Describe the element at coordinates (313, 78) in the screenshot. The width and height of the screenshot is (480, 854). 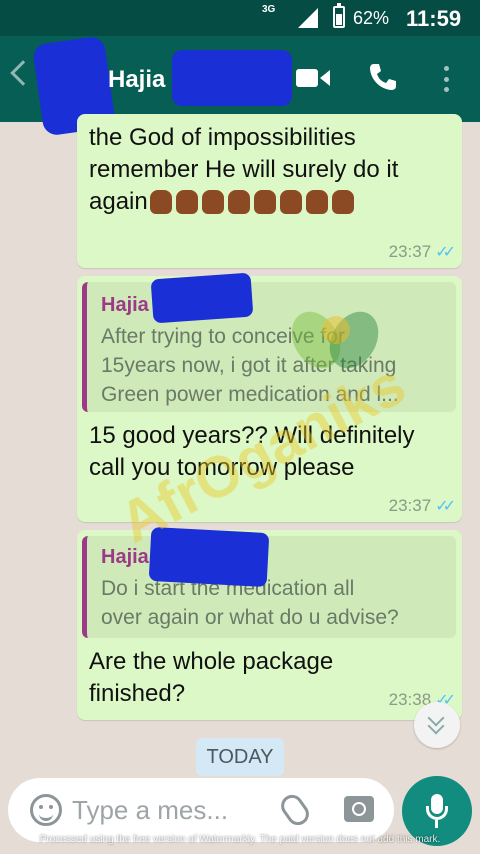
I see `video-call-icon` at that location.